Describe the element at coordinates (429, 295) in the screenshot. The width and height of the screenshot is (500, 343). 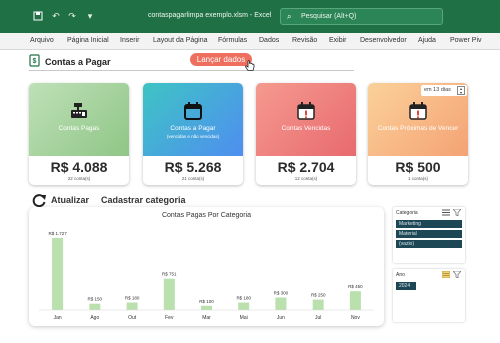
I see `slicer-ano: Ano 2024` at that location.